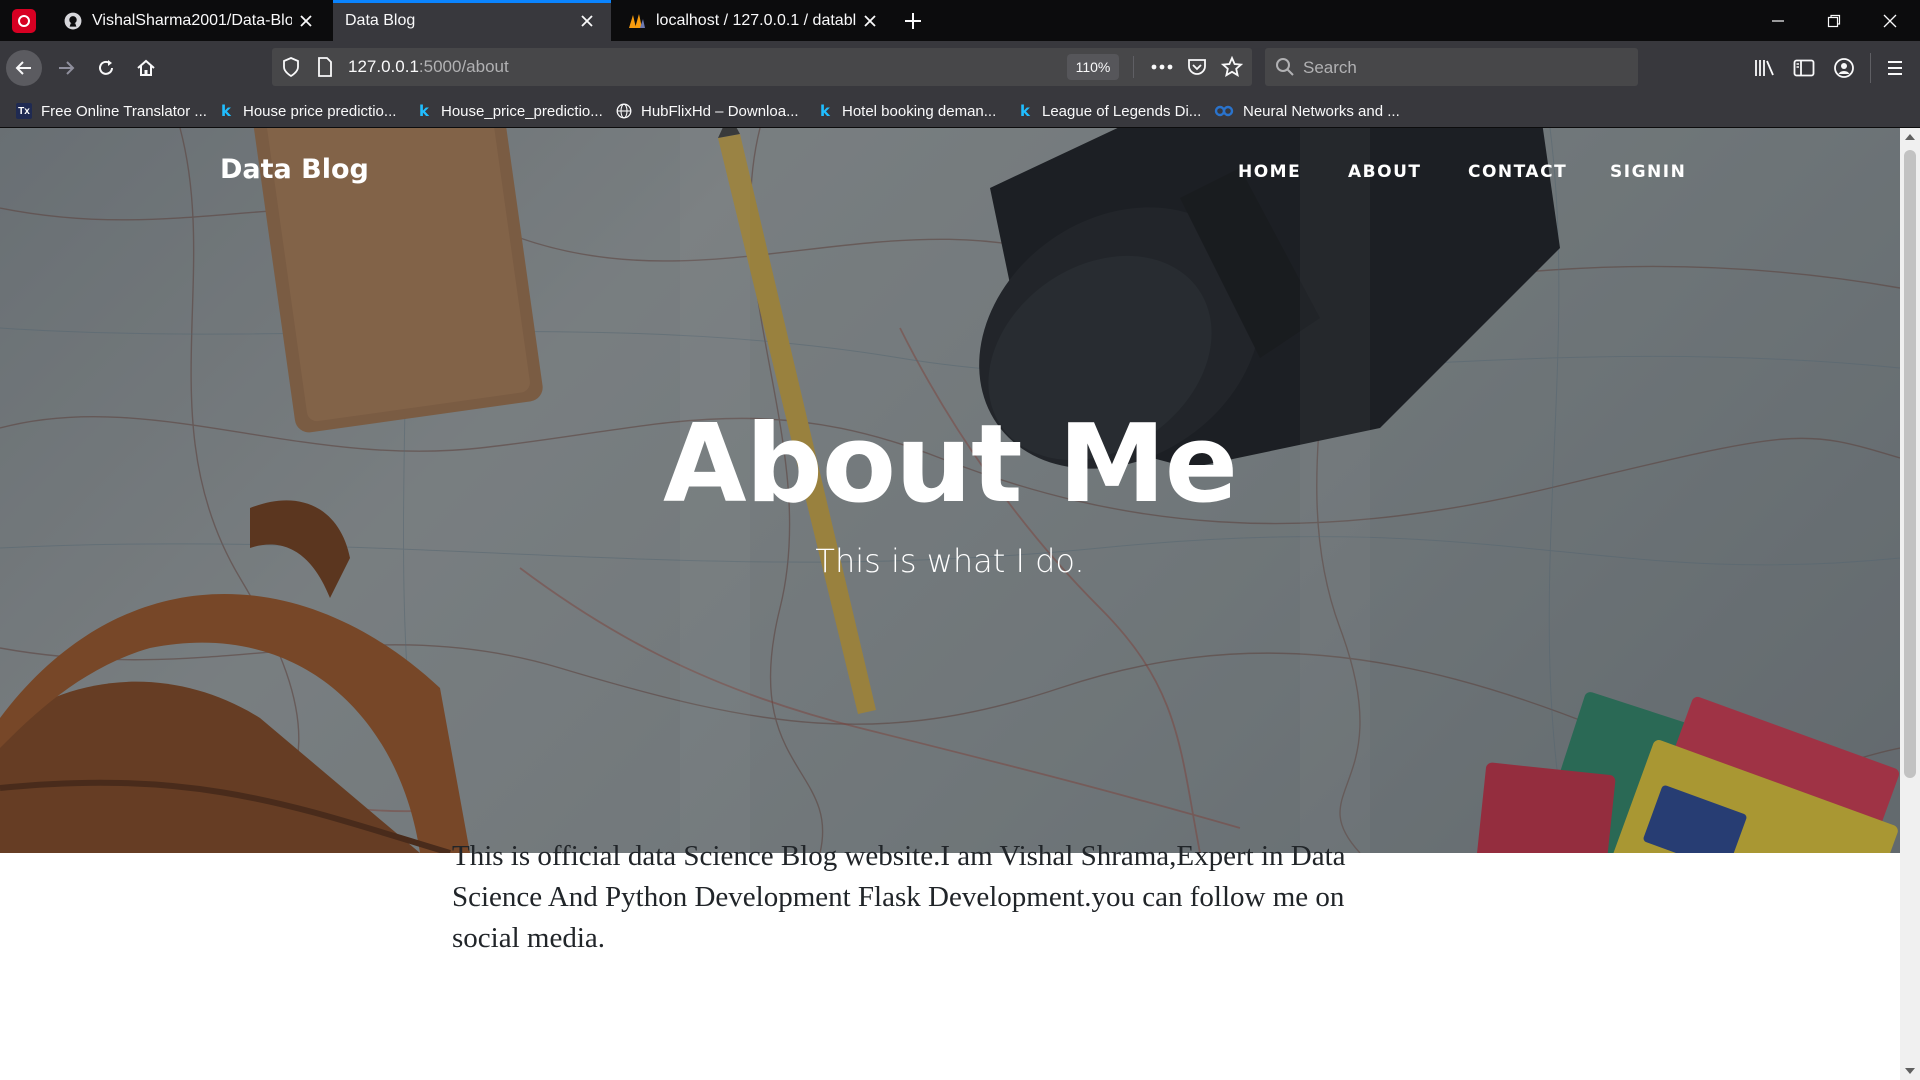 This screenshot has height=1080, width=1920. What do you see at coordinates (1269, 172) in the screenshot?
I see `nav-home: HOME` at bounding box center [1269, 172].